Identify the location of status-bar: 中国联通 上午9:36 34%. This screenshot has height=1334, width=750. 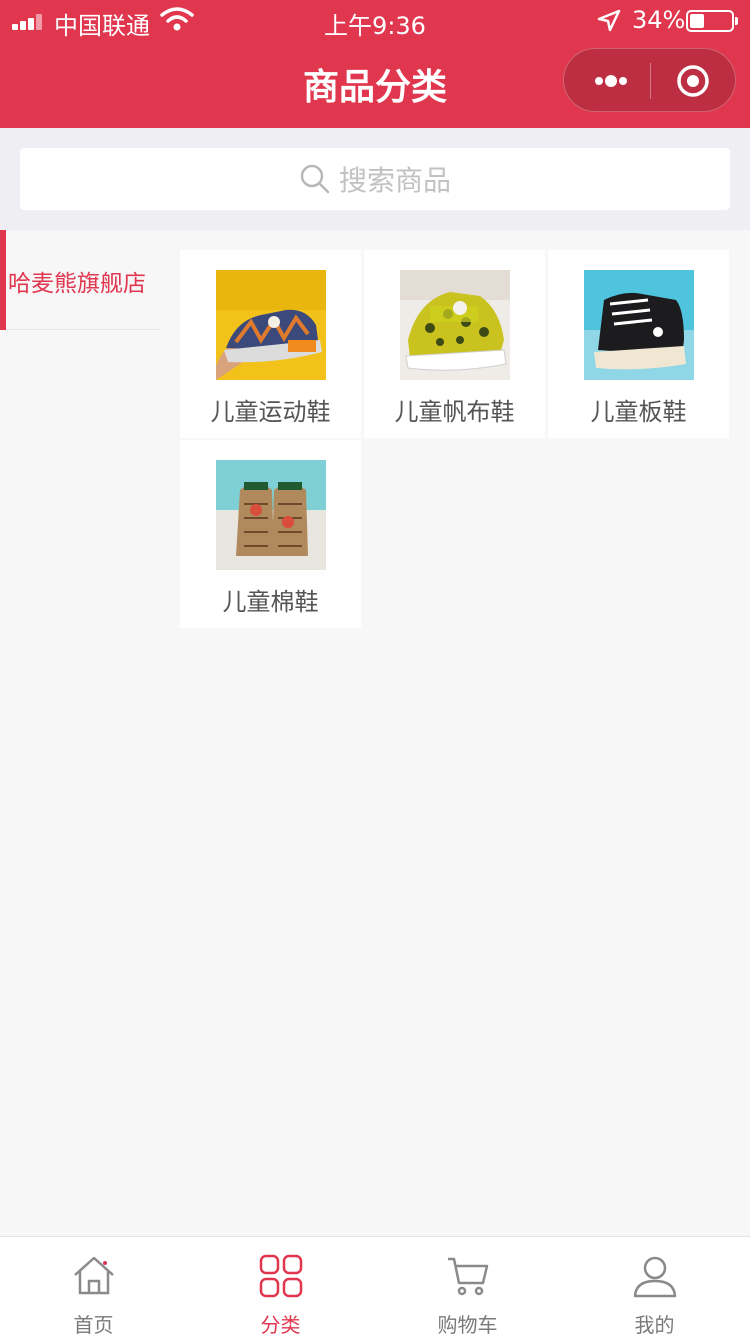
(375, 20).